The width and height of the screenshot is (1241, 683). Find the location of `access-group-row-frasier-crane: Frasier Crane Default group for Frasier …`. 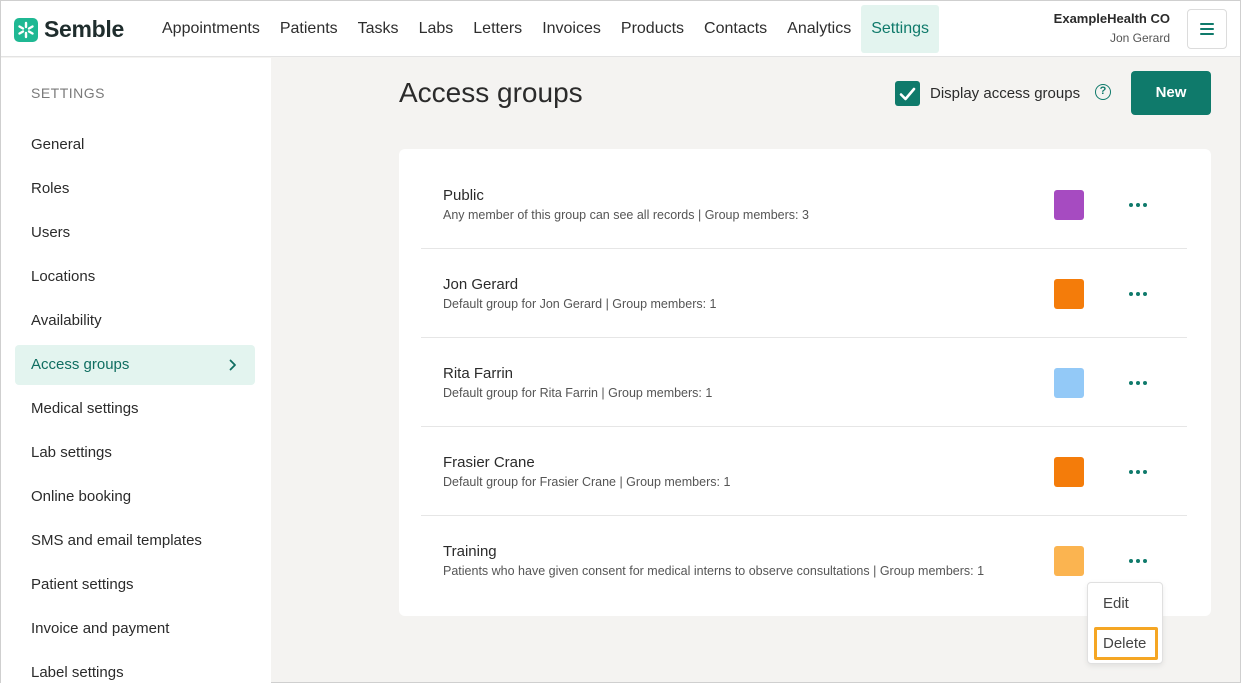

access-group-row-frasier-crane: Frasier Crane Default group for Frasier … is located at coordinates (804, 471).